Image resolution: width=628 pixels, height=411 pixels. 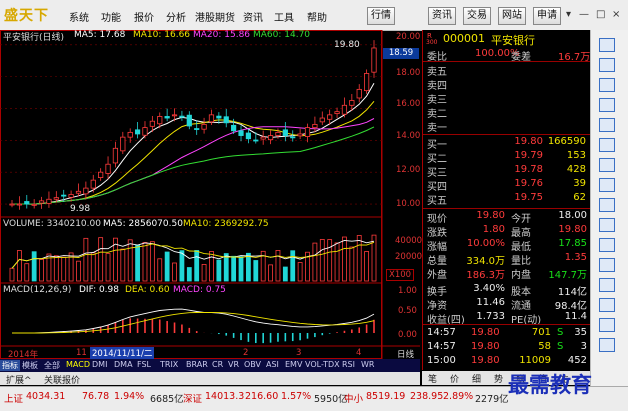 I want to click on tab-apply-button: 申请, so click(x=547, y=16).